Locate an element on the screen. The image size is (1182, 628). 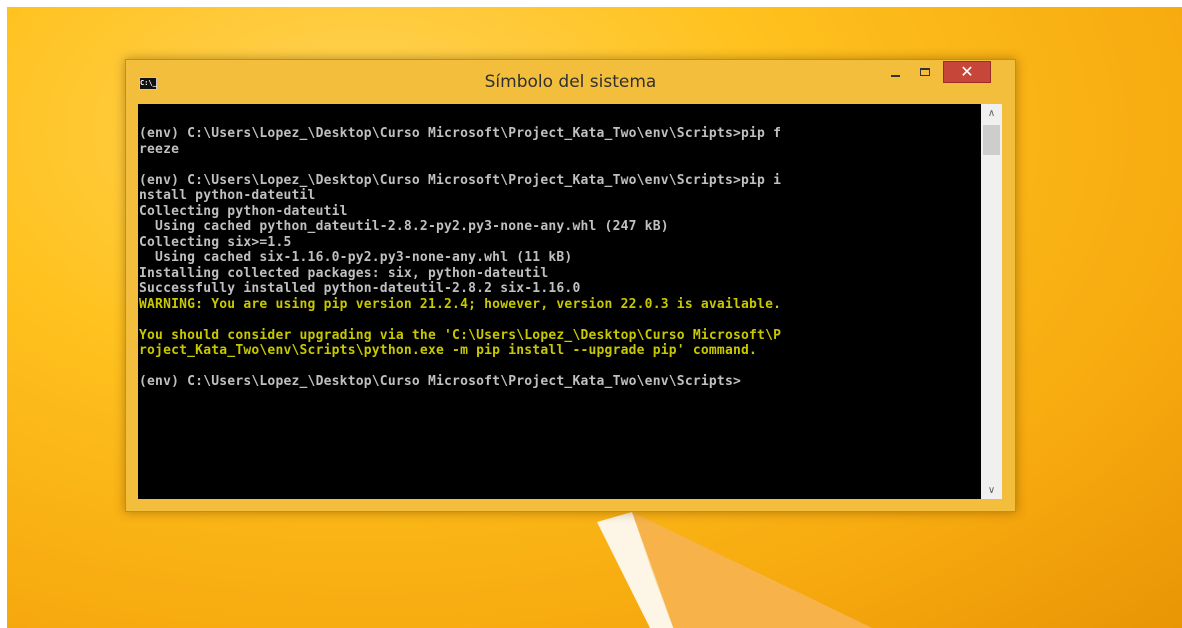
maximize-button is located at coordinates (925, 72).